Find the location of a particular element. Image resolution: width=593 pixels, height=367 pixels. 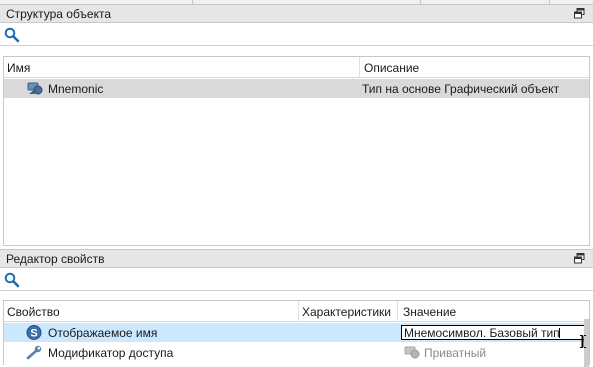

tree-row-description: Тип на основе Графический объект is located at coordinates (461, 89).